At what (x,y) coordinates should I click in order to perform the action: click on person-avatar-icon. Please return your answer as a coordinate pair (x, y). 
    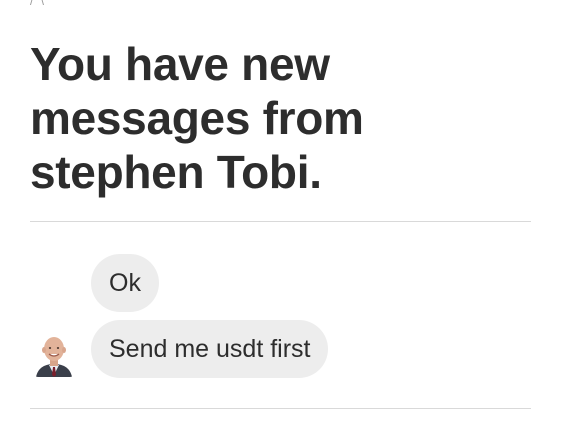
    Looking at the image, I should click on (54, 354).